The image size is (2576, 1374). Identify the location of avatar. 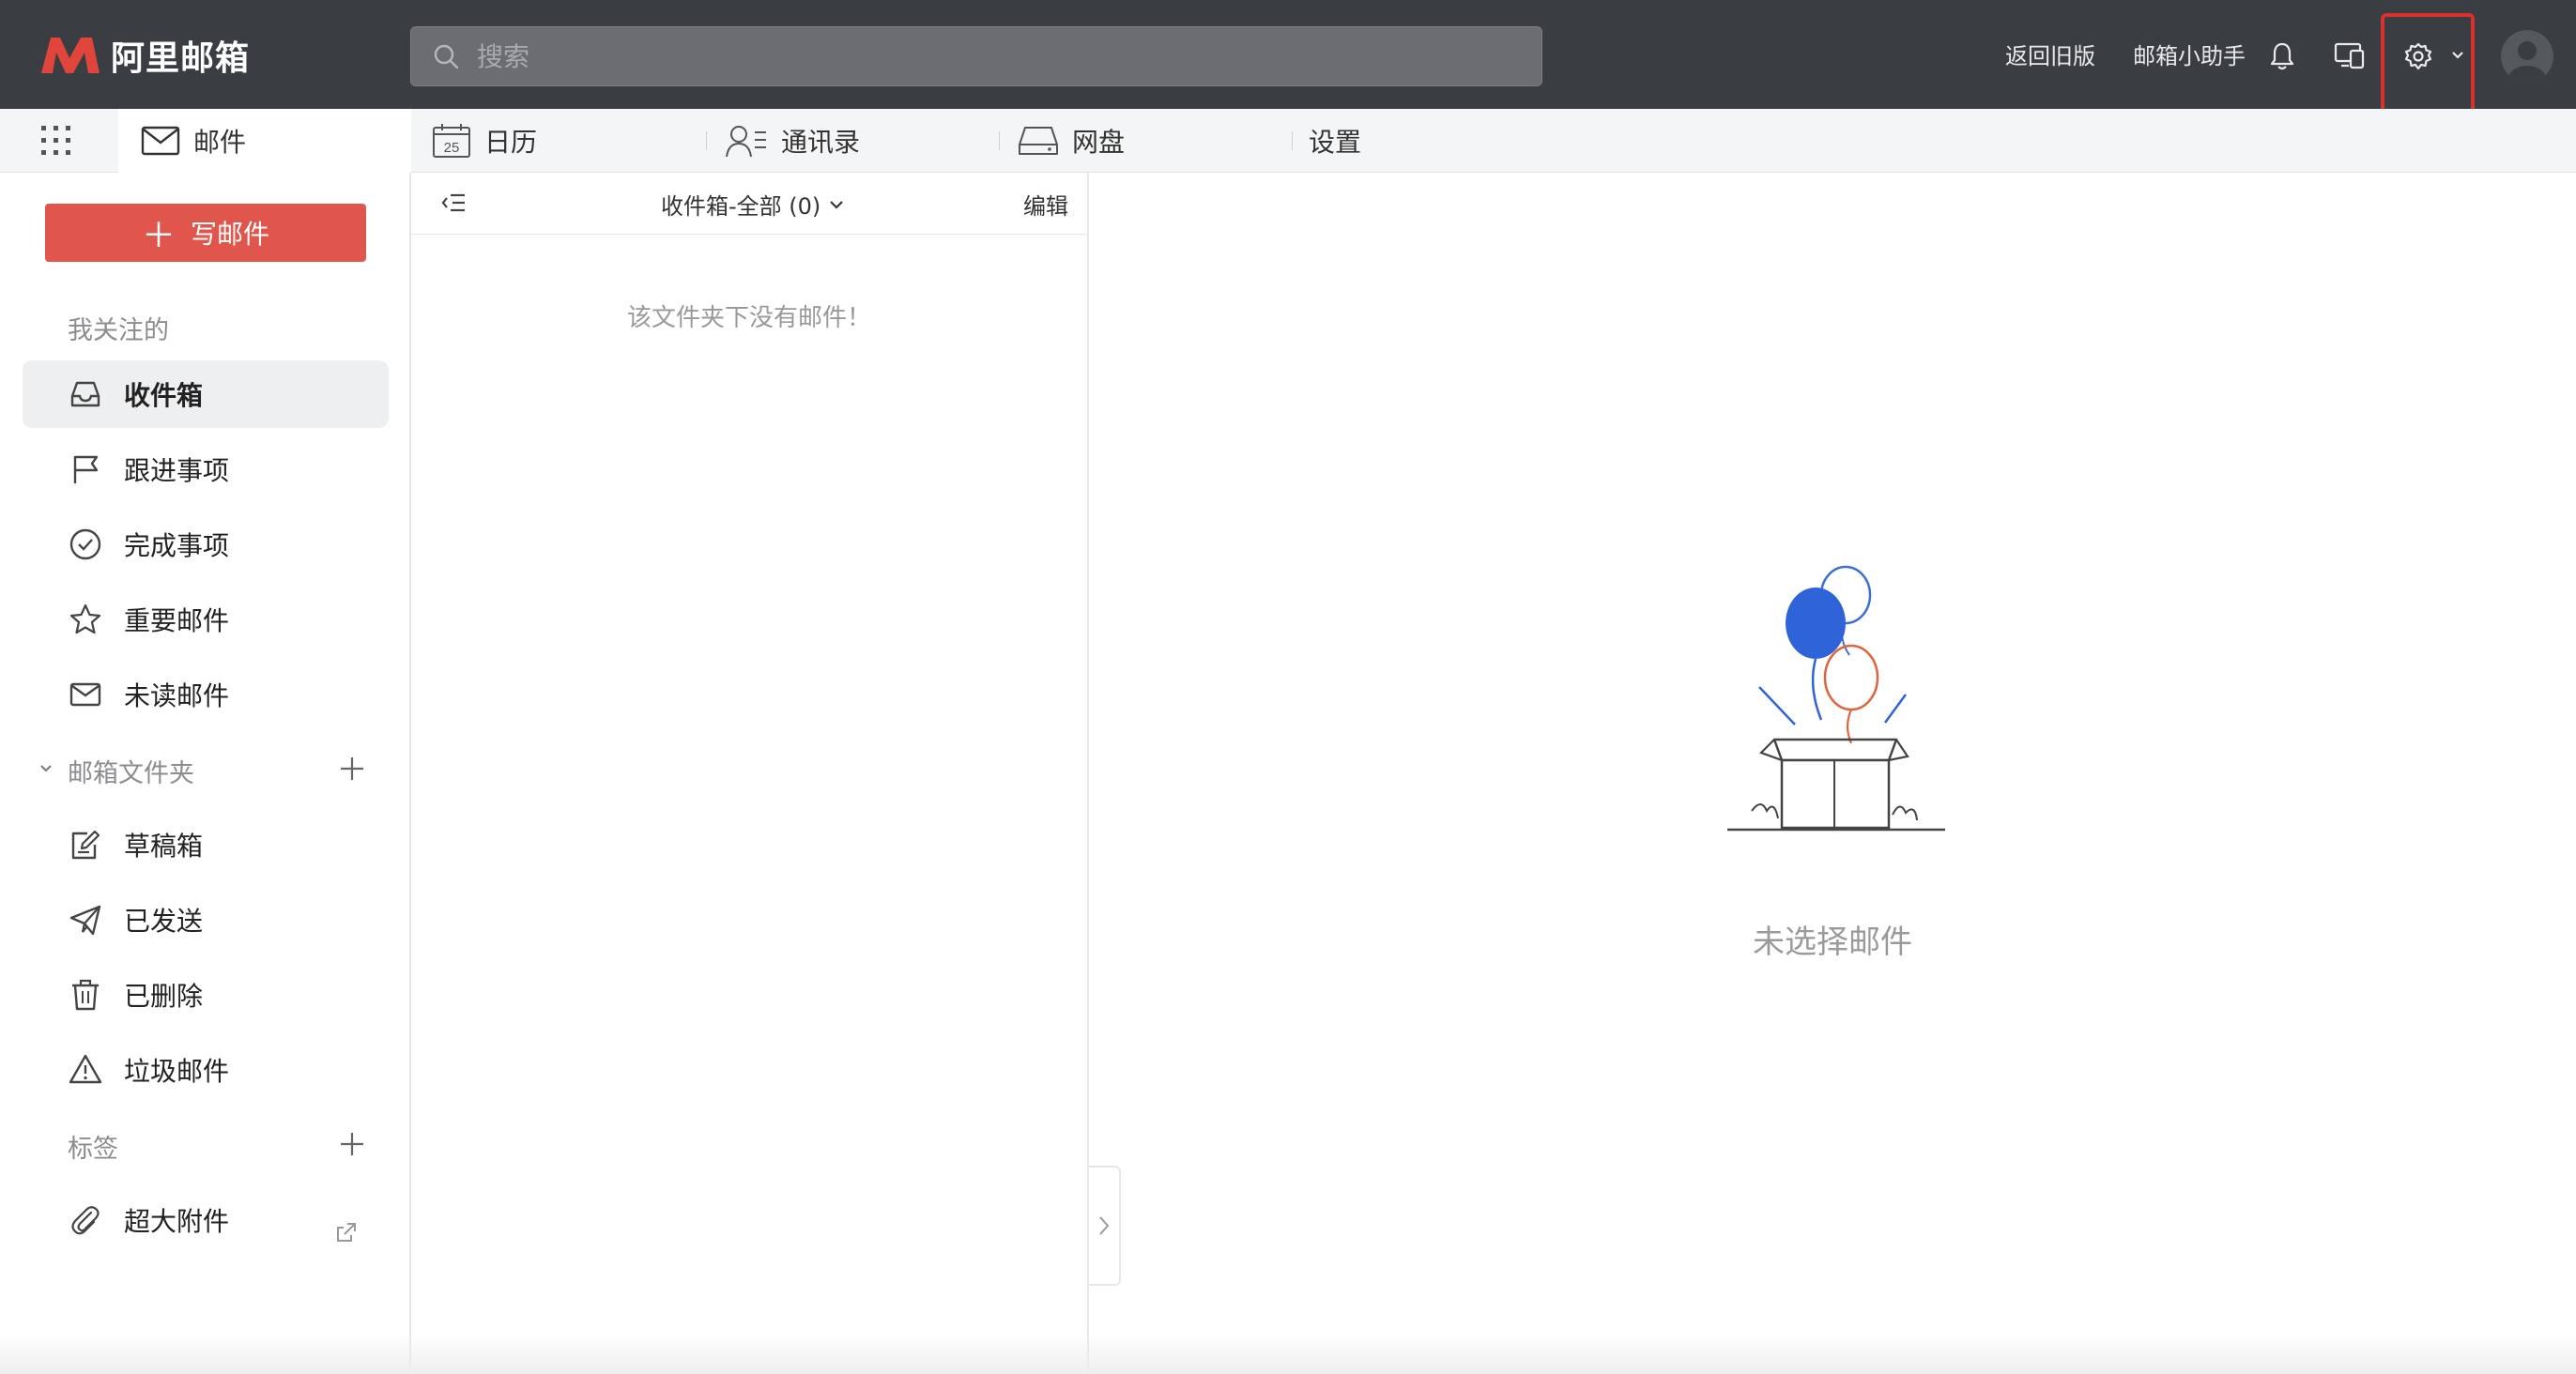
(2527, 56).